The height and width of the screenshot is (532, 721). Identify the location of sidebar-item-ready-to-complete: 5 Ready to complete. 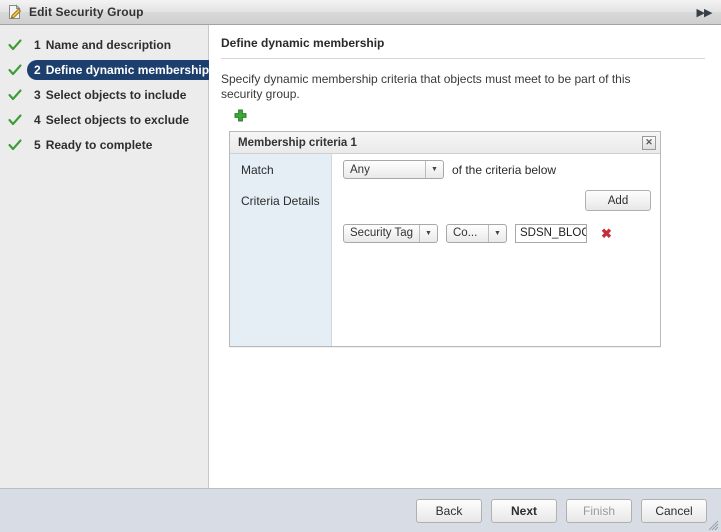
(104, 145).